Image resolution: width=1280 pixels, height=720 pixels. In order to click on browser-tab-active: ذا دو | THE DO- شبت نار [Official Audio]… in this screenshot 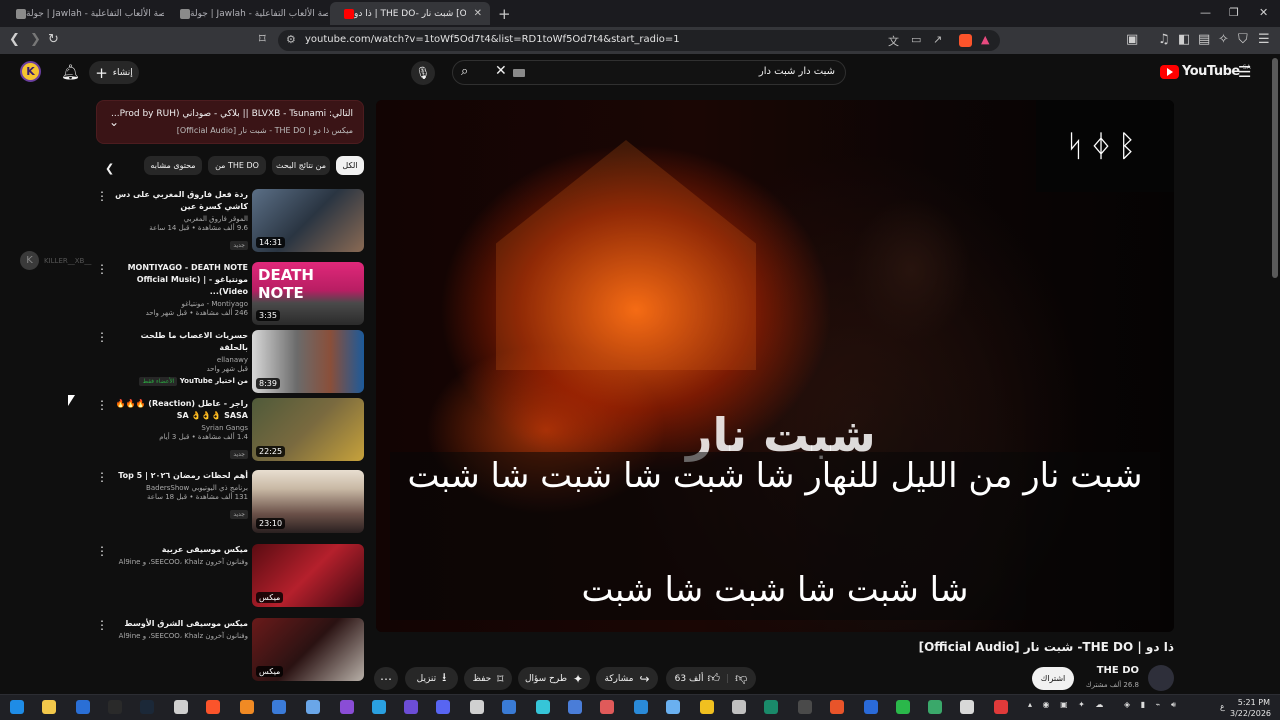, I will do `click(410, 13)`.